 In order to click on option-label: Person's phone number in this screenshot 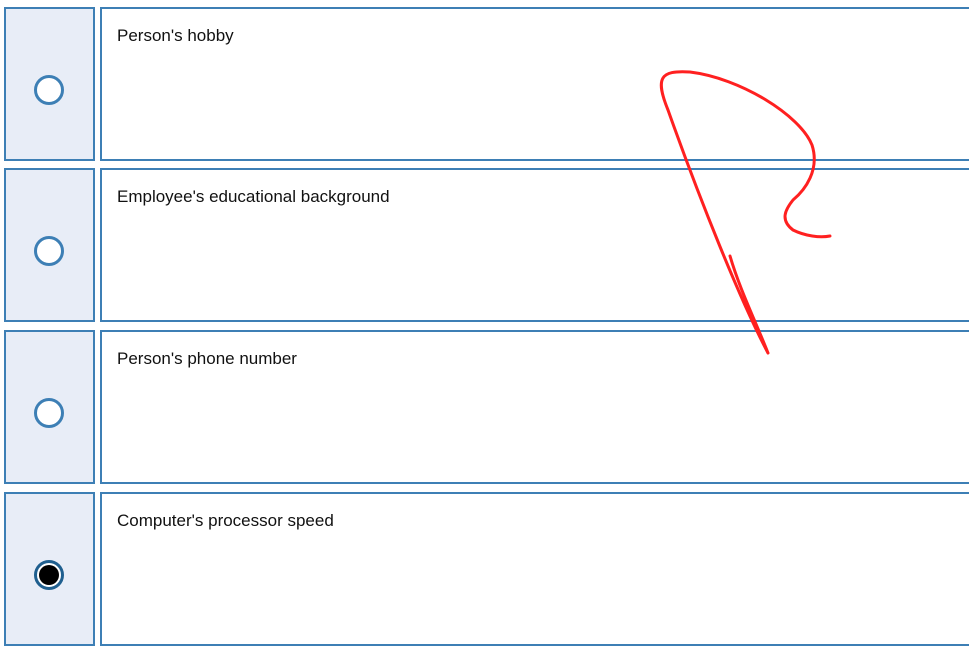, I will do `click(207, 358)`.